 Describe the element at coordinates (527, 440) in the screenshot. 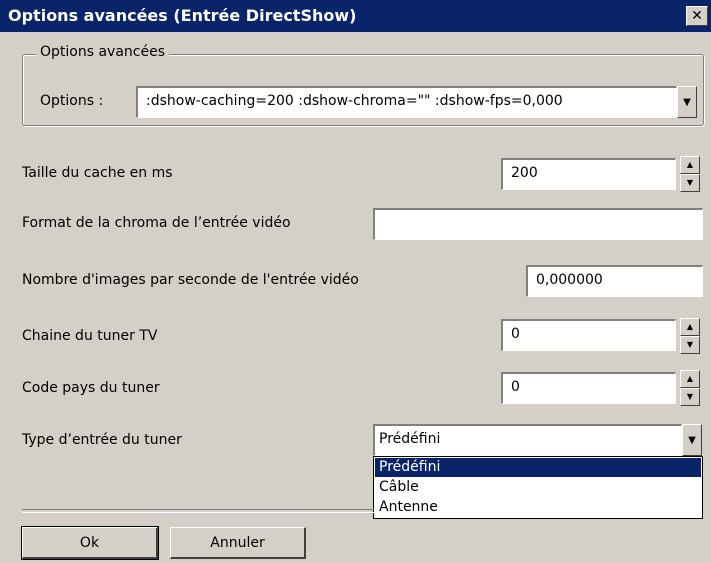

I see `tuner-input-type-select: Prédéfini` at that location.